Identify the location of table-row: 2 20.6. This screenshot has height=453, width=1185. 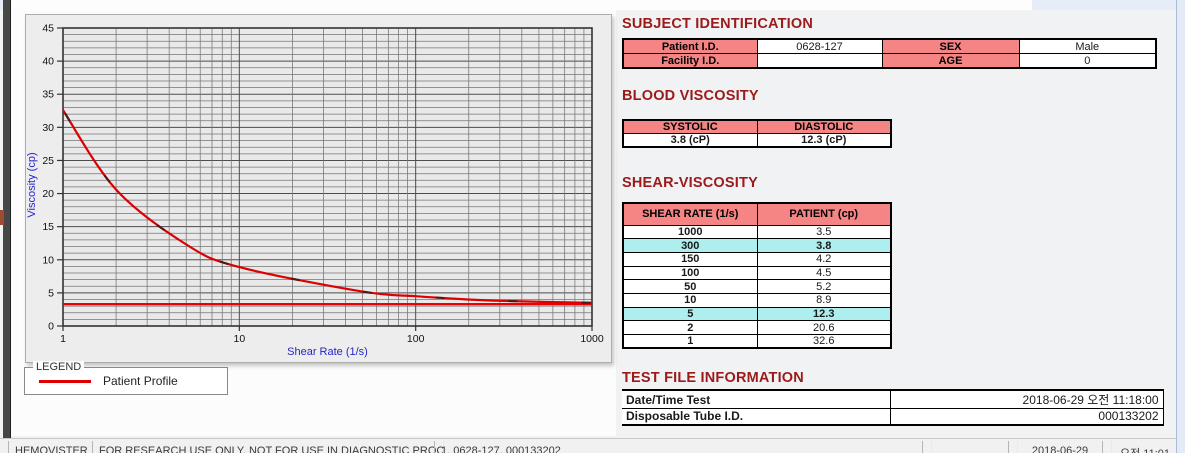
(757, 327).